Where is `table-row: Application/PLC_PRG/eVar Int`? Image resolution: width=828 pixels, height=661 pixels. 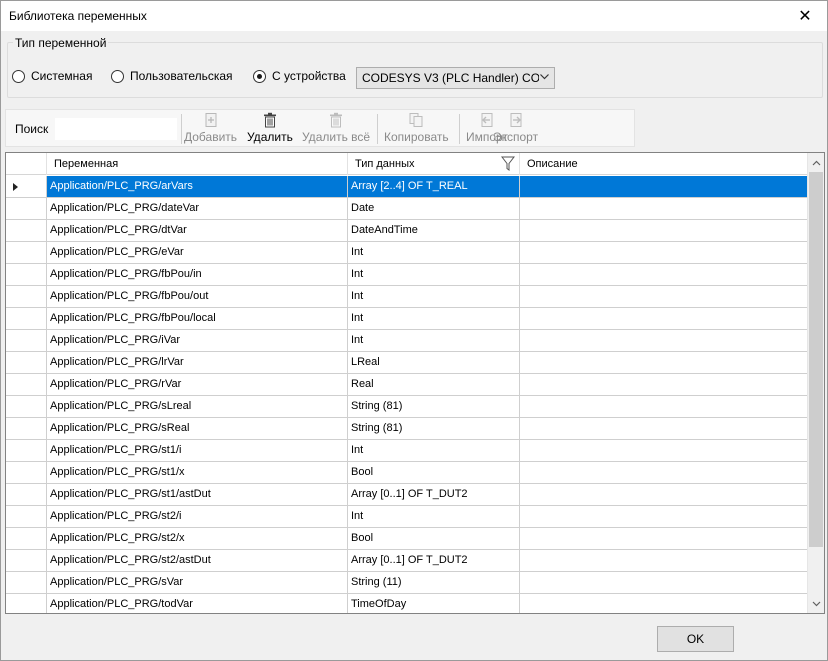
table-row: Application/PLC_PRG/eVar Int is located at coordinates (407, 253).